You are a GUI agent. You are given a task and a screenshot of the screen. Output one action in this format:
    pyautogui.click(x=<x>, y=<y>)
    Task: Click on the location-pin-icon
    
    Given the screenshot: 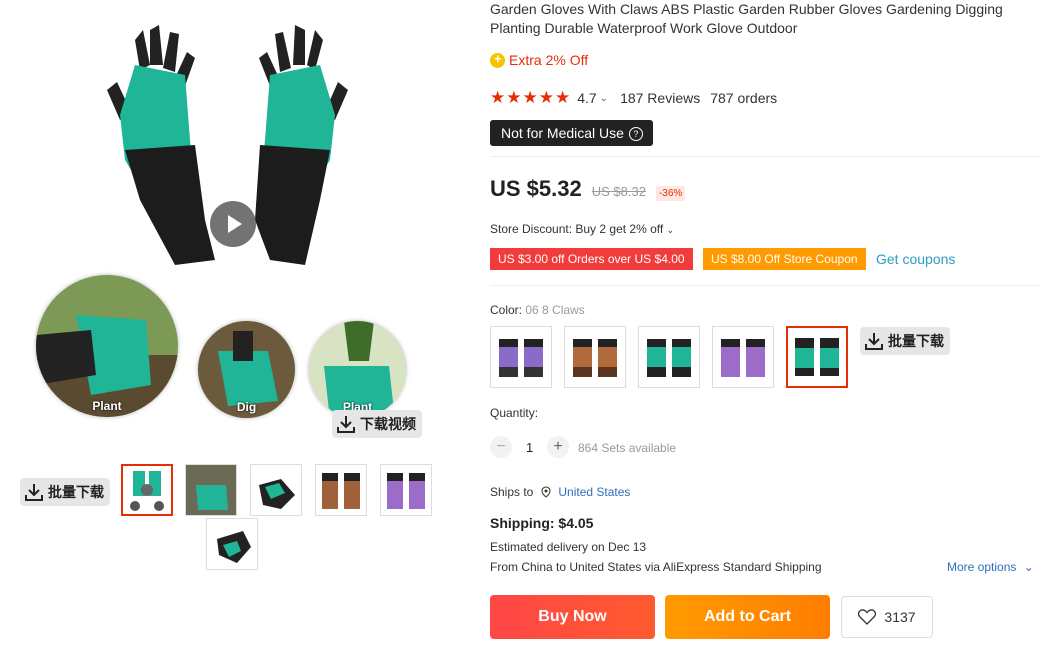 What is the action you would take?
    pyautogui.click(x=546, y=492)
    